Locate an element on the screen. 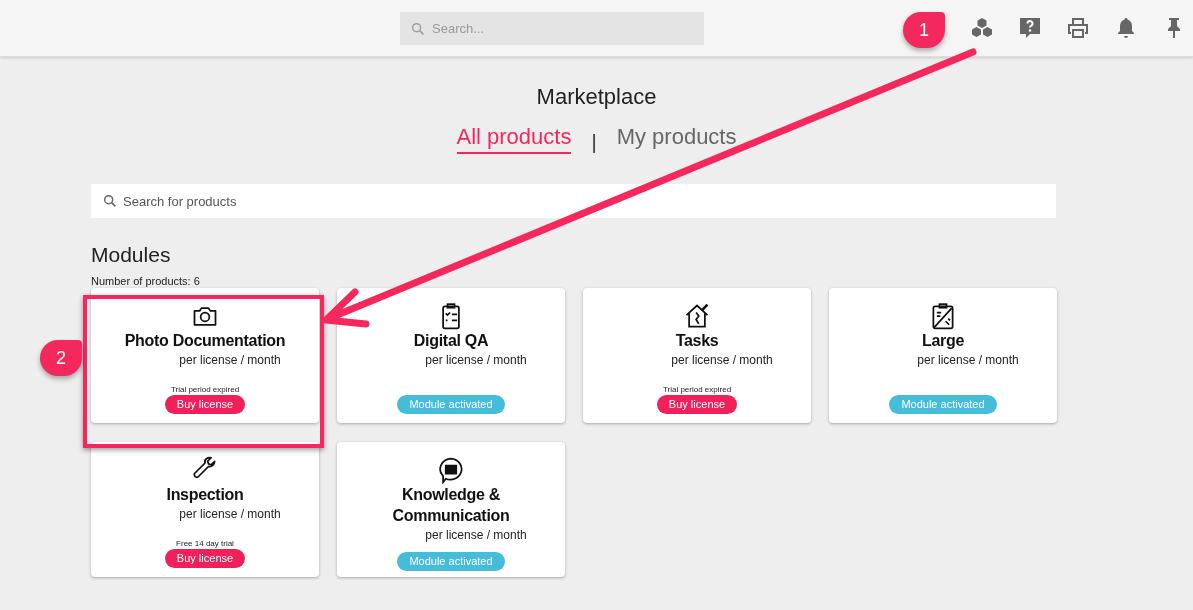 The image size is (1193, 610). product-count: Number of products: 6 is located at coordinates (145, 281).